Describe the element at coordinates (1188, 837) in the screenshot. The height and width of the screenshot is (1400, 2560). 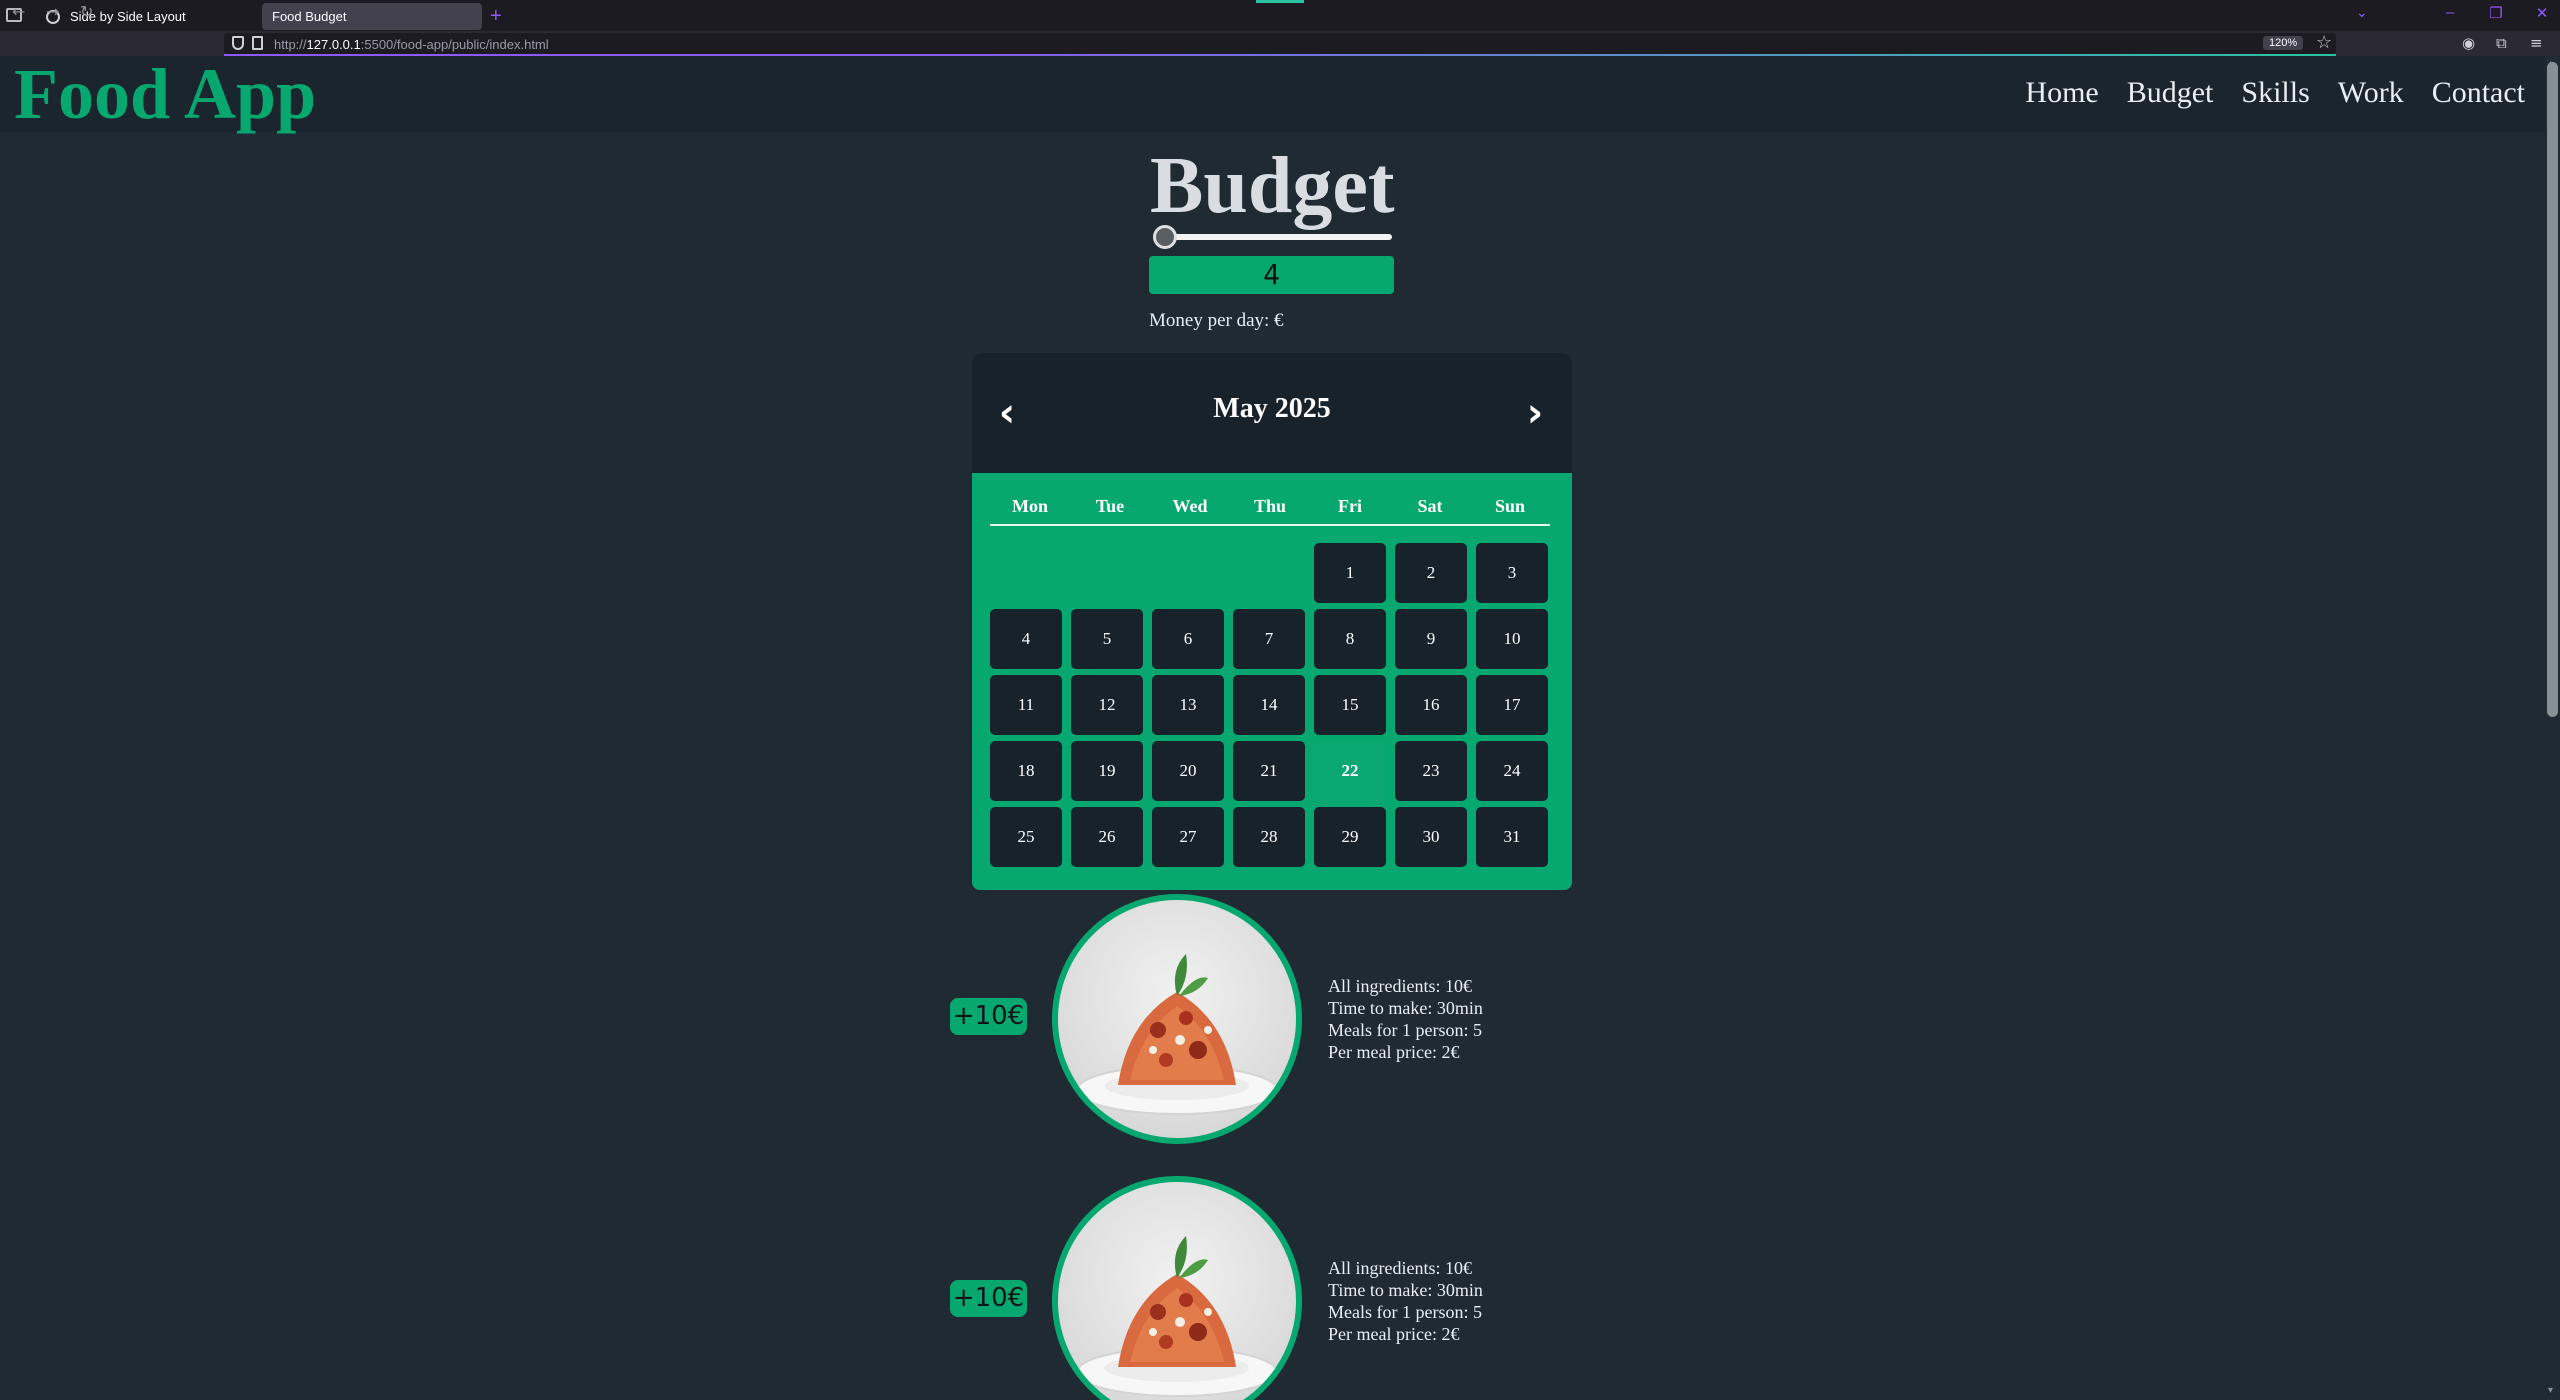
I see `calendar-day: 27` at that location.